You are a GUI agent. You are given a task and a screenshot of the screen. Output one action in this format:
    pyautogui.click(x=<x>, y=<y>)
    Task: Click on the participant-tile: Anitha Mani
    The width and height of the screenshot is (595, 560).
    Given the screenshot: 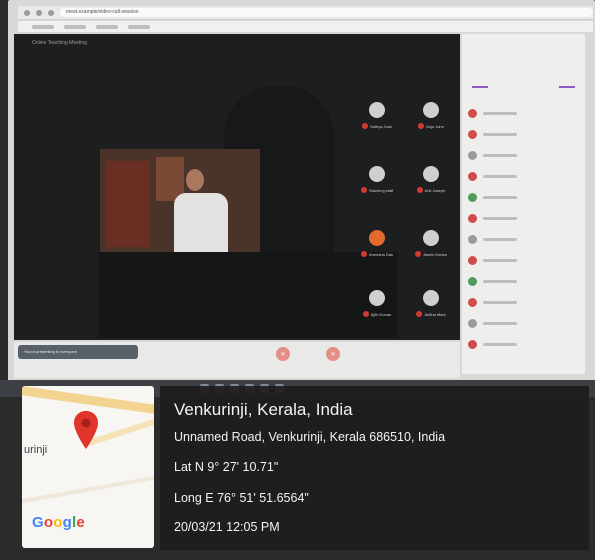 What is the action you would take?
    pyautogui.click(x=431, y=308)
    